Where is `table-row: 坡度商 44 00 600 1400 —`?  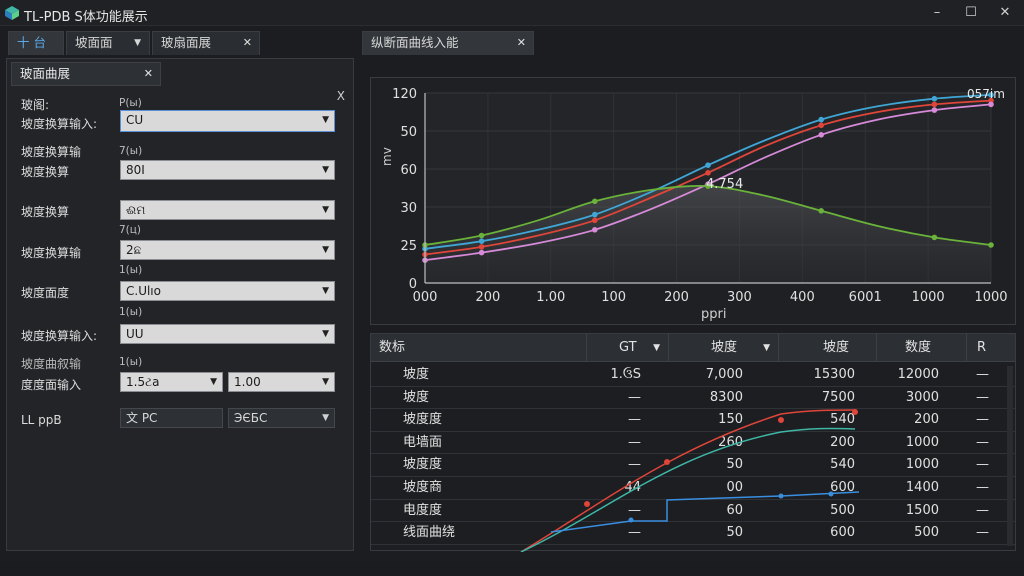
table-row: 坡度商 44 00 600 1400 — is located at coordinates (693, 488).